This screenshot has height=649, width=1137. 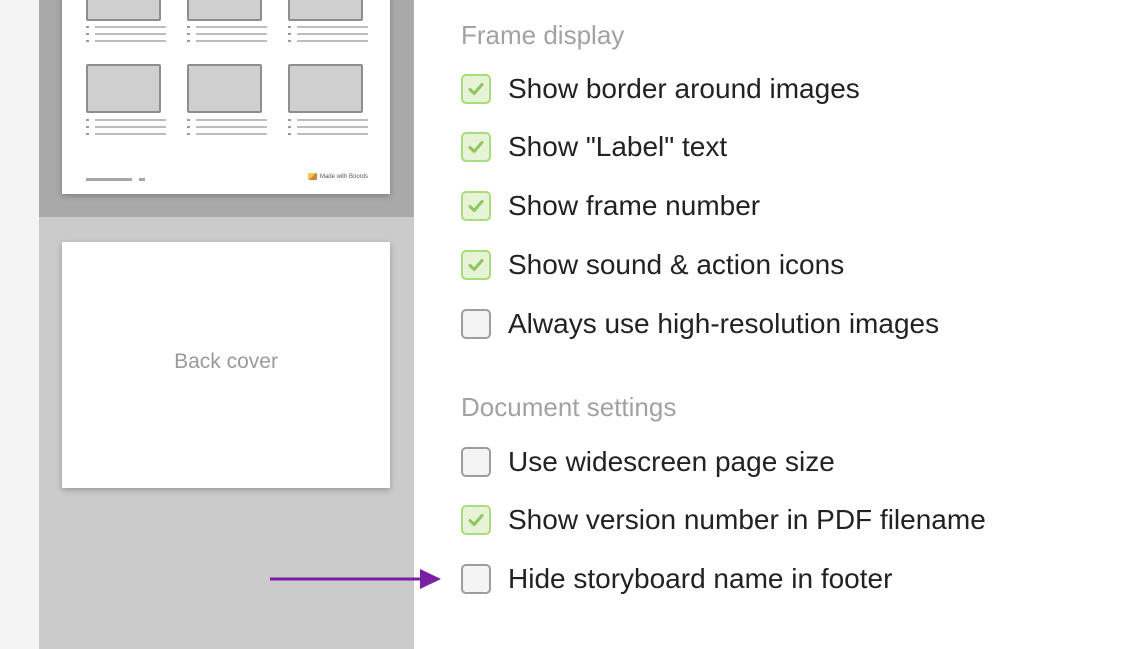 I want to click on back-cover-page: Back cover, so click(x=226, y=365).